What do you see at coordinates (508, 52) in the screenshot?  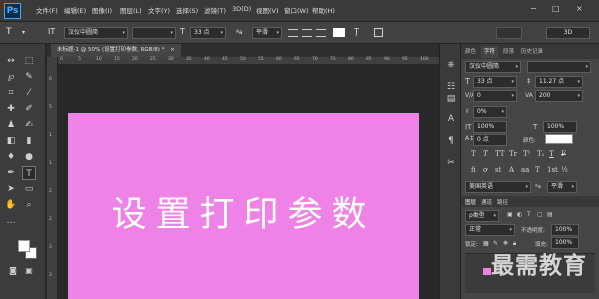 I see `tab-paragraph: 段落` at bounding box center [508, 52].